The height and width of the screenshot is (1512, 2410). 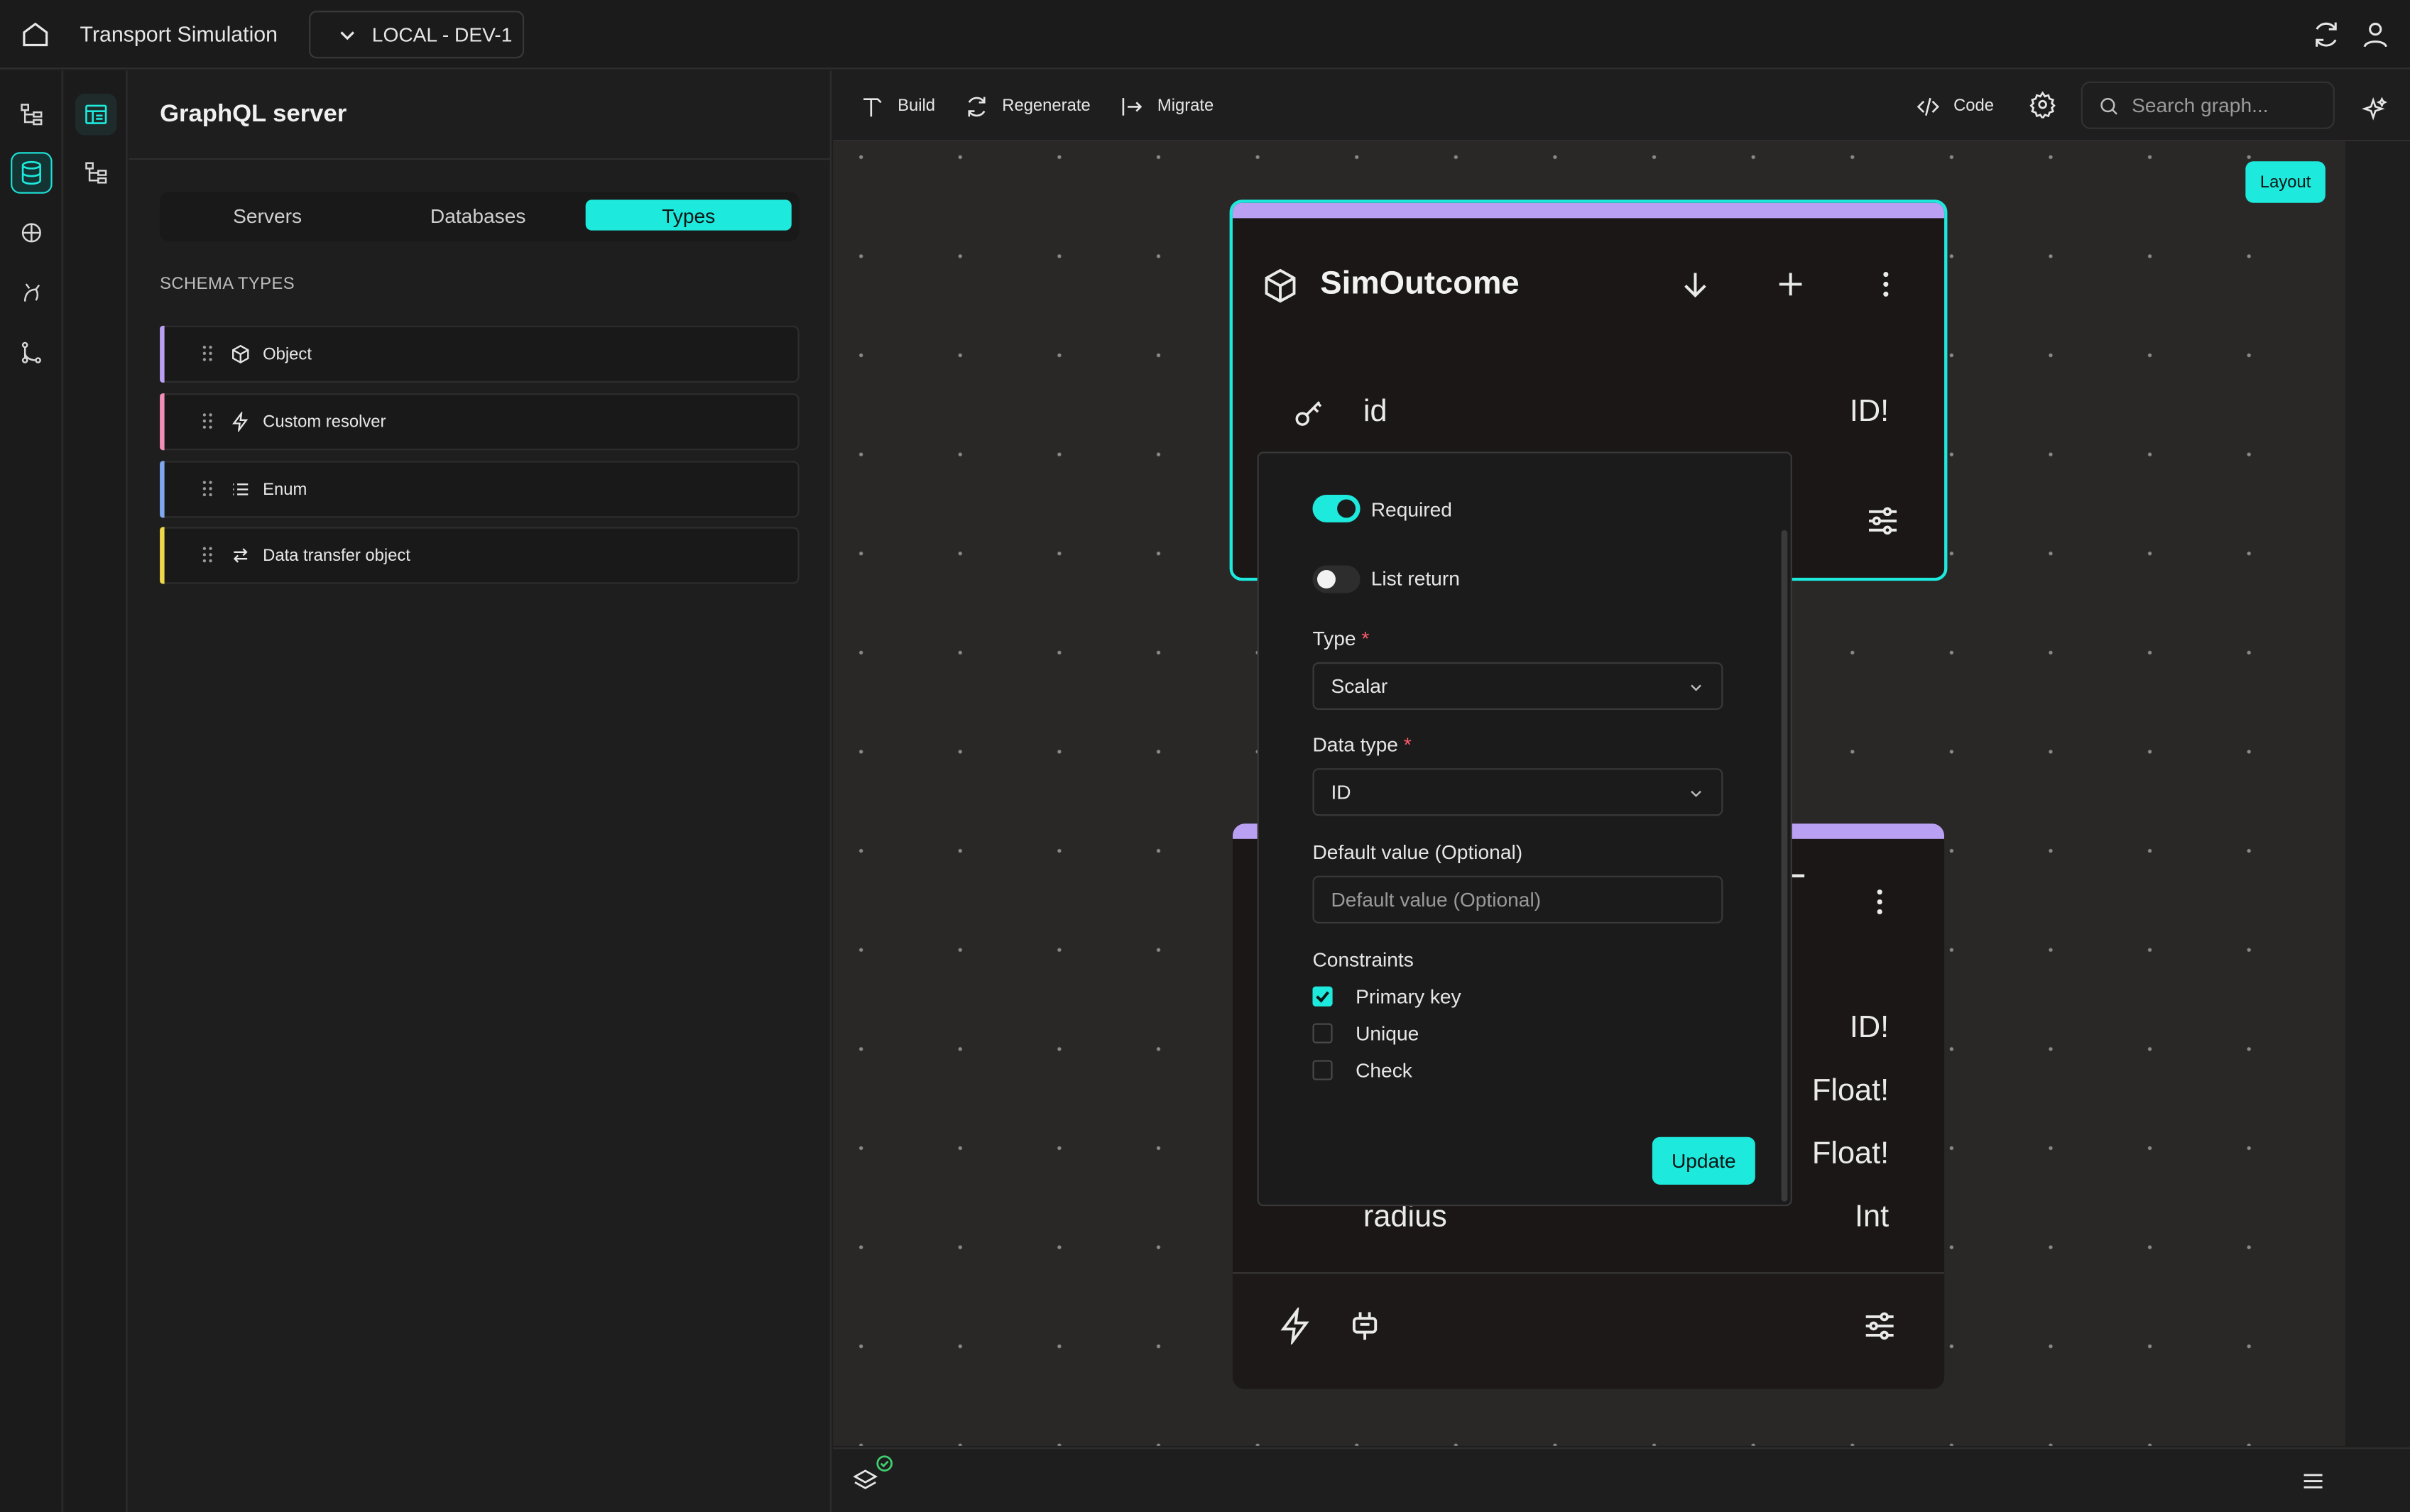 I want to click on environment-selector: LOCAL - DEV-1, so click(x=417, y=35).